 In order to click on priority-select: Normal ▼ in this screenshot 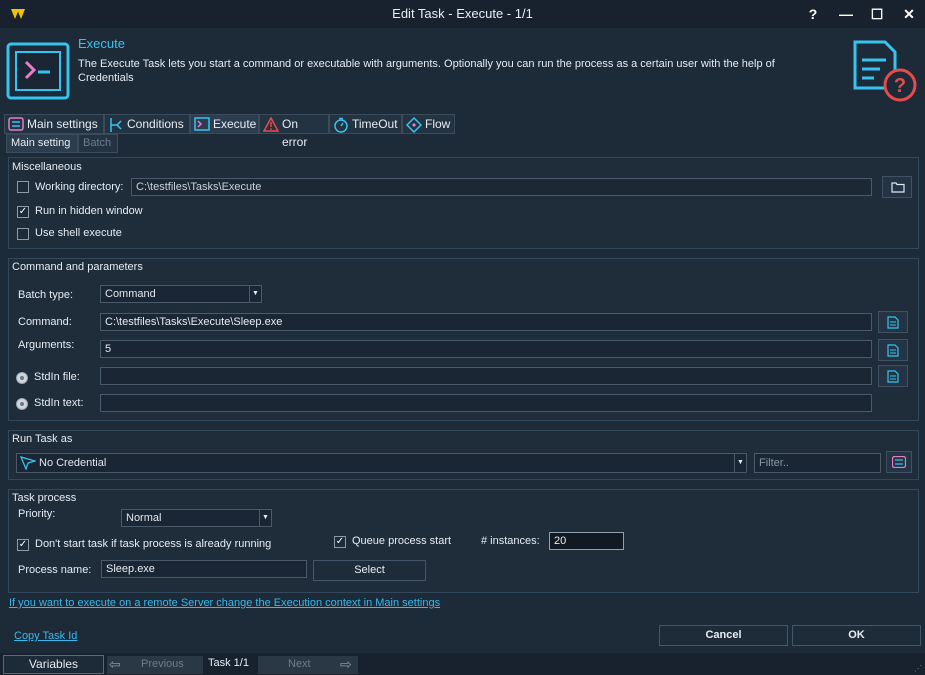, I will do `click(196, 518)`.